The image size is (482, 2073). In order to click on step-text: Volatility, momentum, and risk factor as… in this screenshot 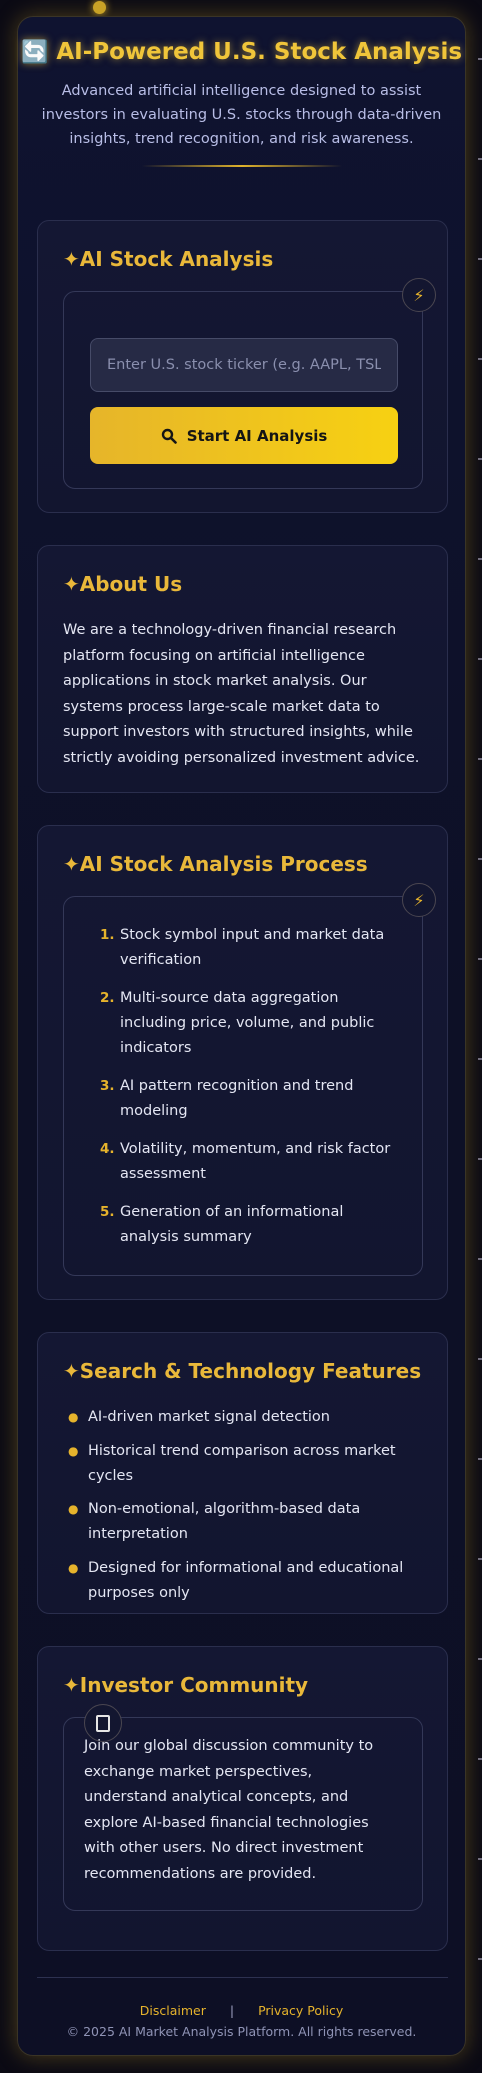, I will do `click(255, 1161)`.